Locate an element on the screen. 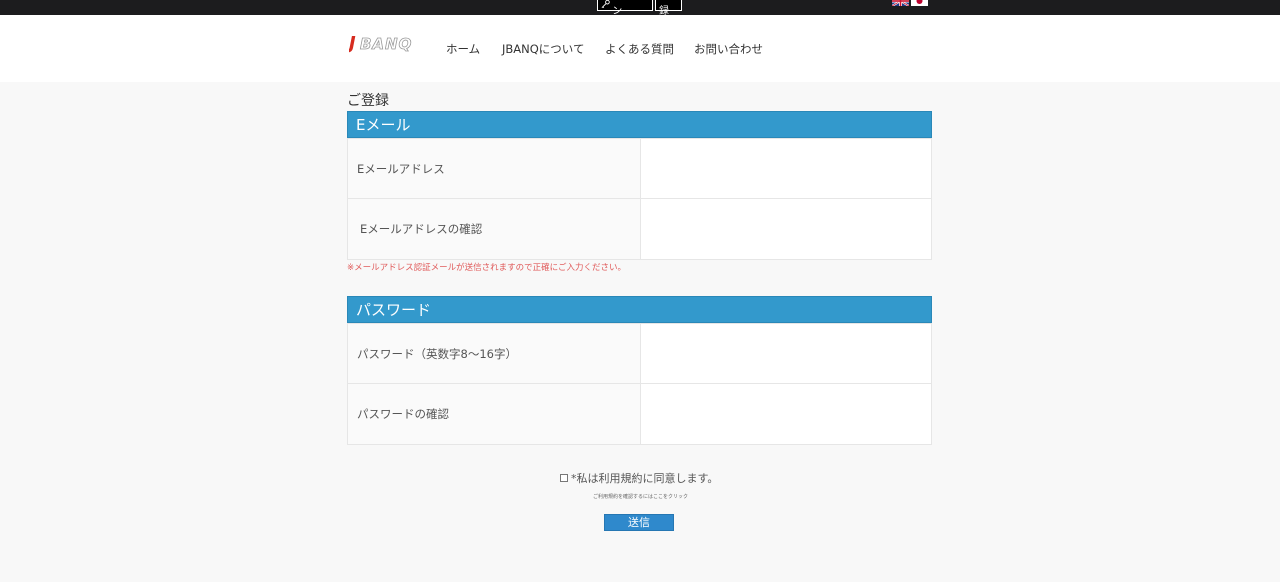 This screenshot has height=582, width=1280. terms-agreement-label: *私は利用規約に同意します。 is located at coordinates (645, 478).